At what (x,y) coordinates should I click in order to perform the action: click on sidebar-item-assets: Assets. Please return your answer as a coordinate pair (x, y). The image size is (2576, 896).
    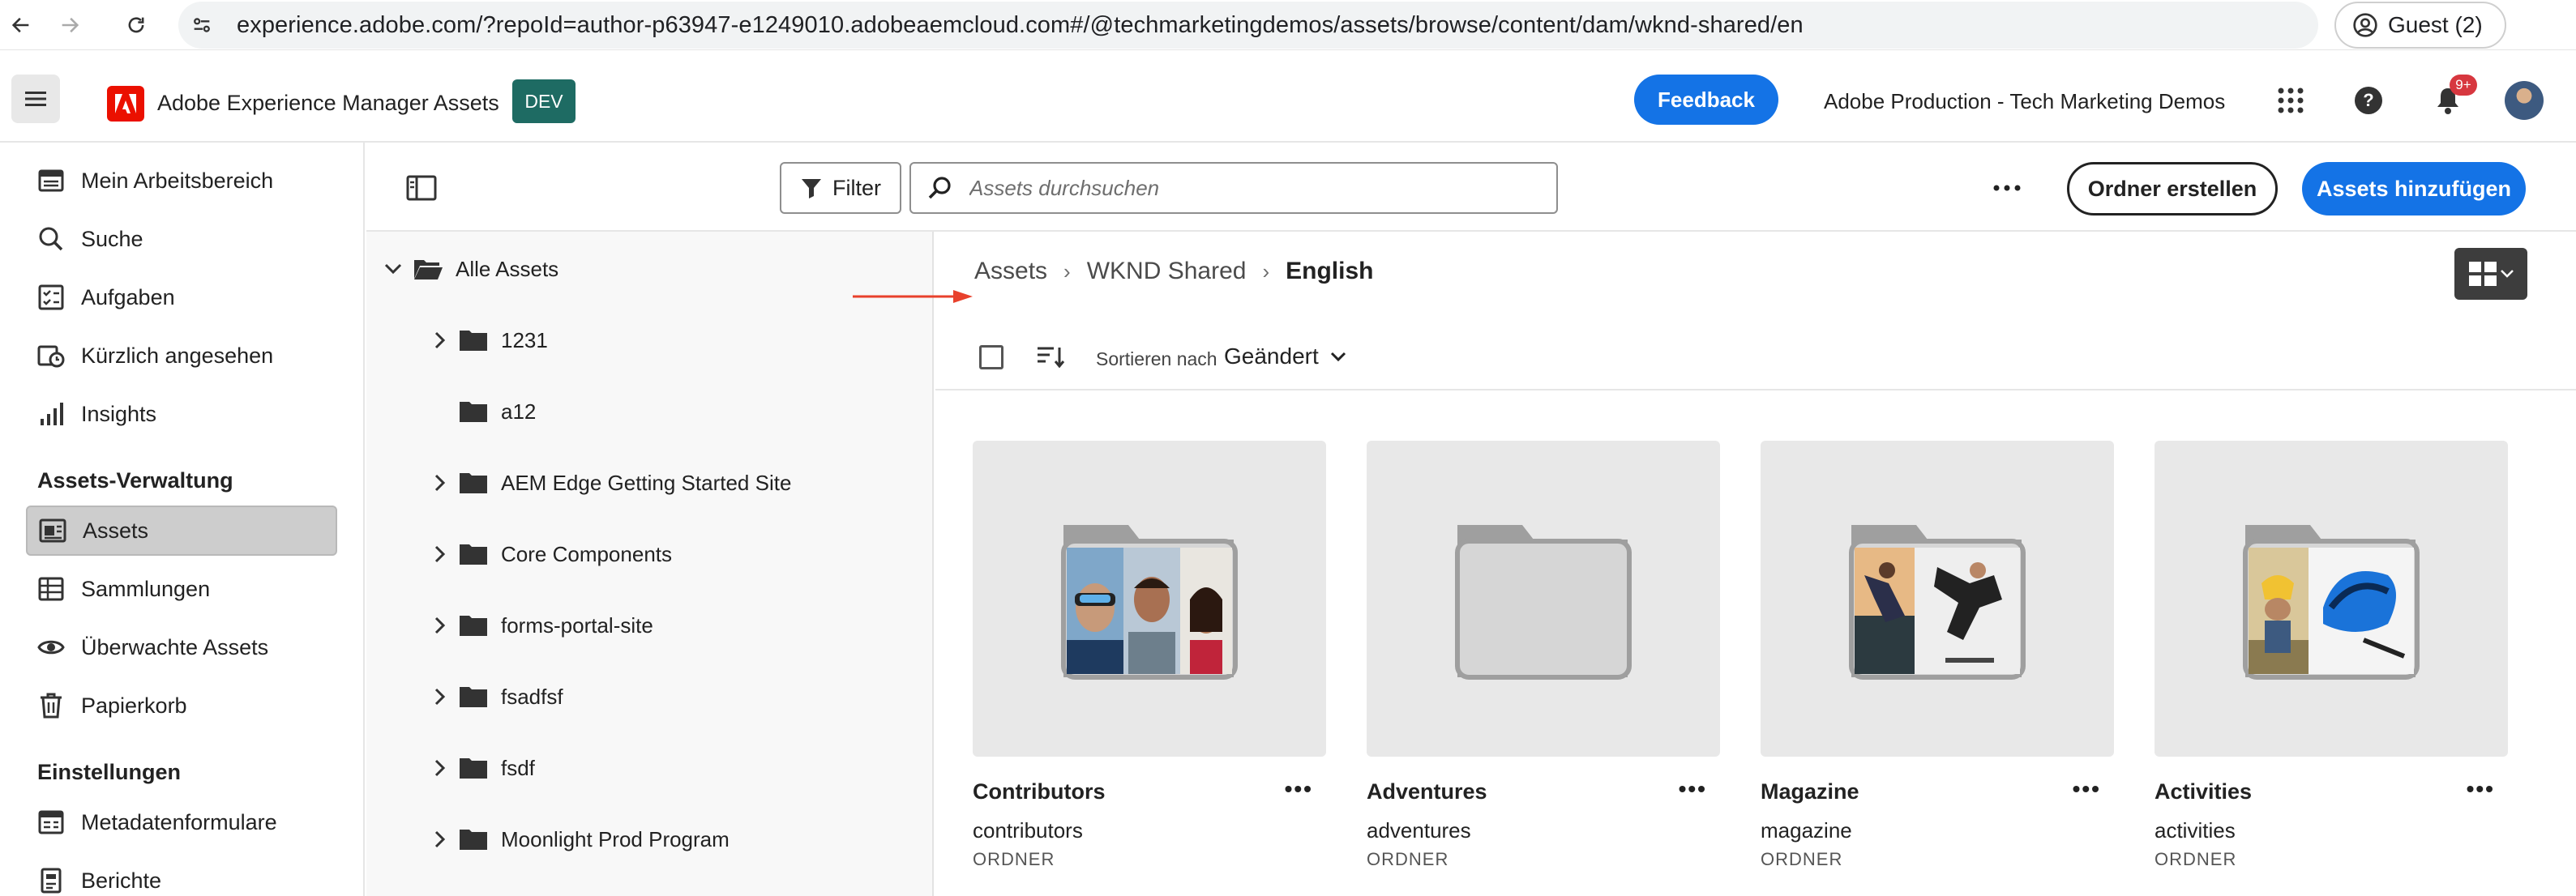
    Looking at the image, I should click on (181, 531).